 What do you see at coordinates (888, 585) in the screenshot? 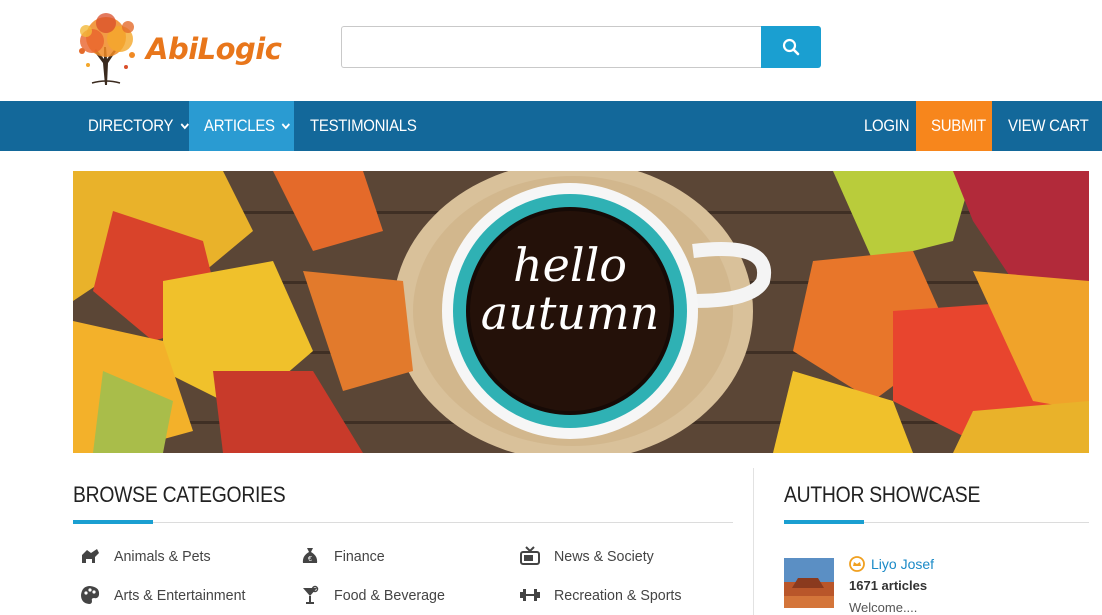
I see `author-article-count: 1671 articles` at bounding box center [888, 585].